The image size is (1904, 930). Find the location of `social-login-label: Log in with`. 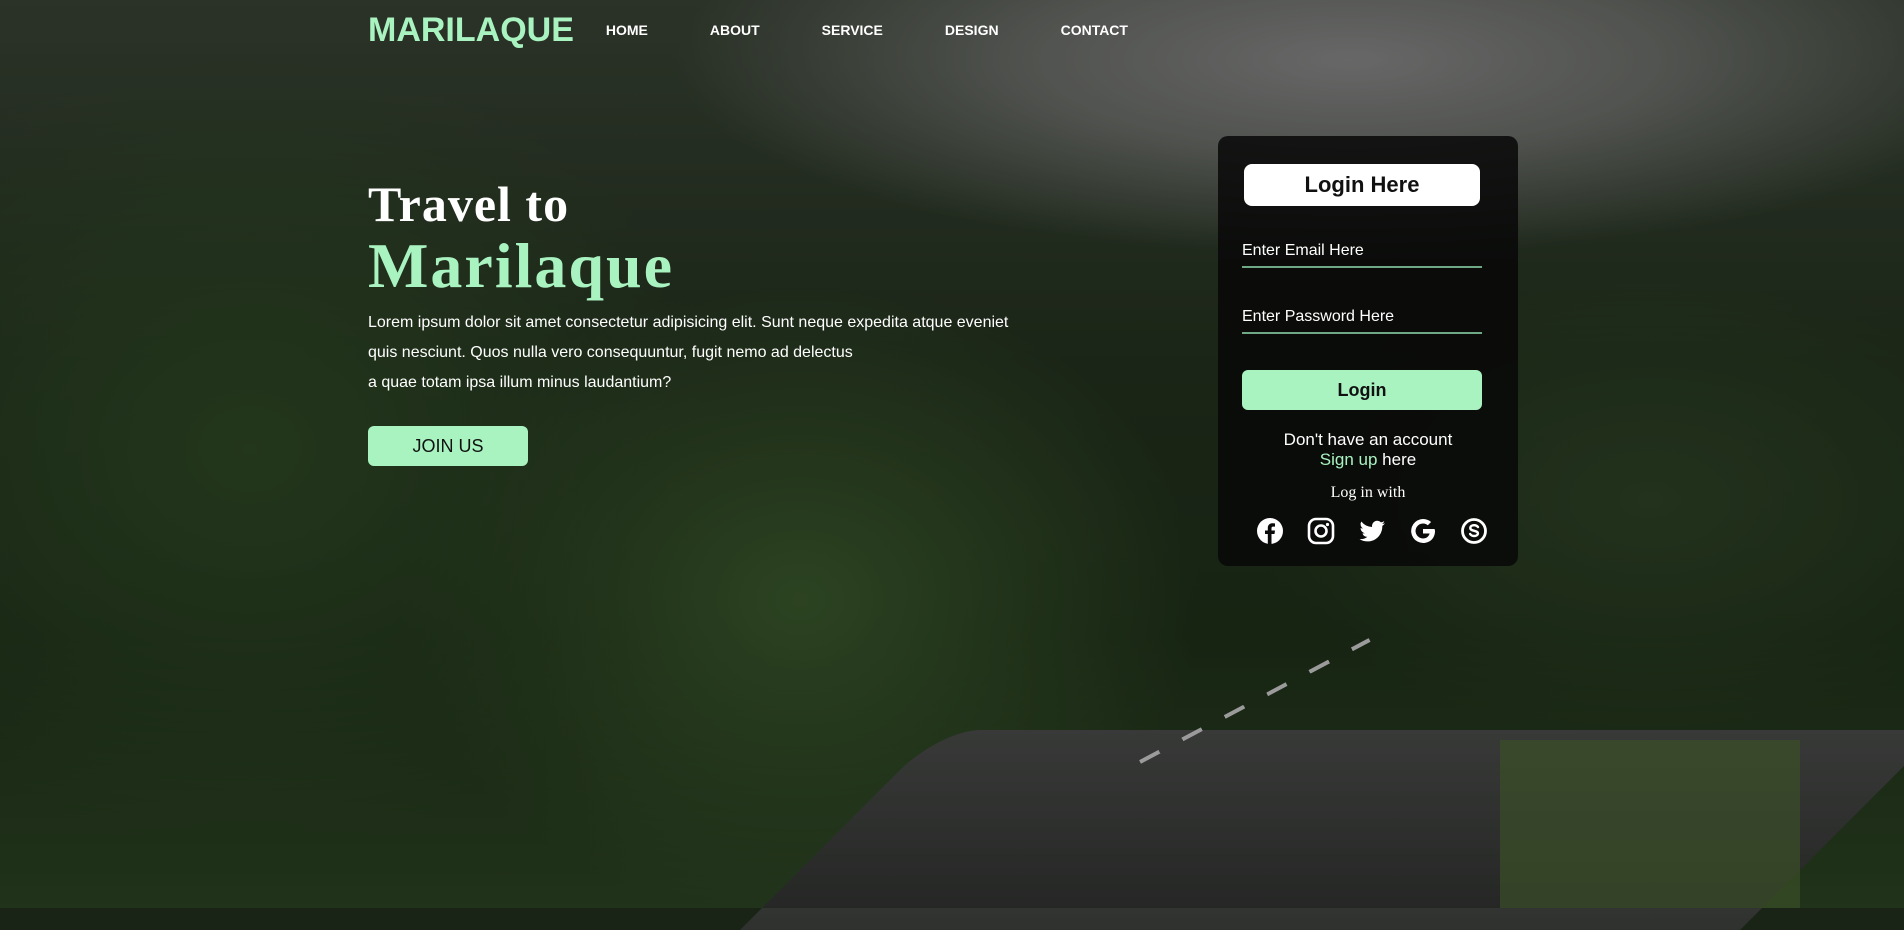

social-login-label: Log in with is located at coordinates (1368, 492).